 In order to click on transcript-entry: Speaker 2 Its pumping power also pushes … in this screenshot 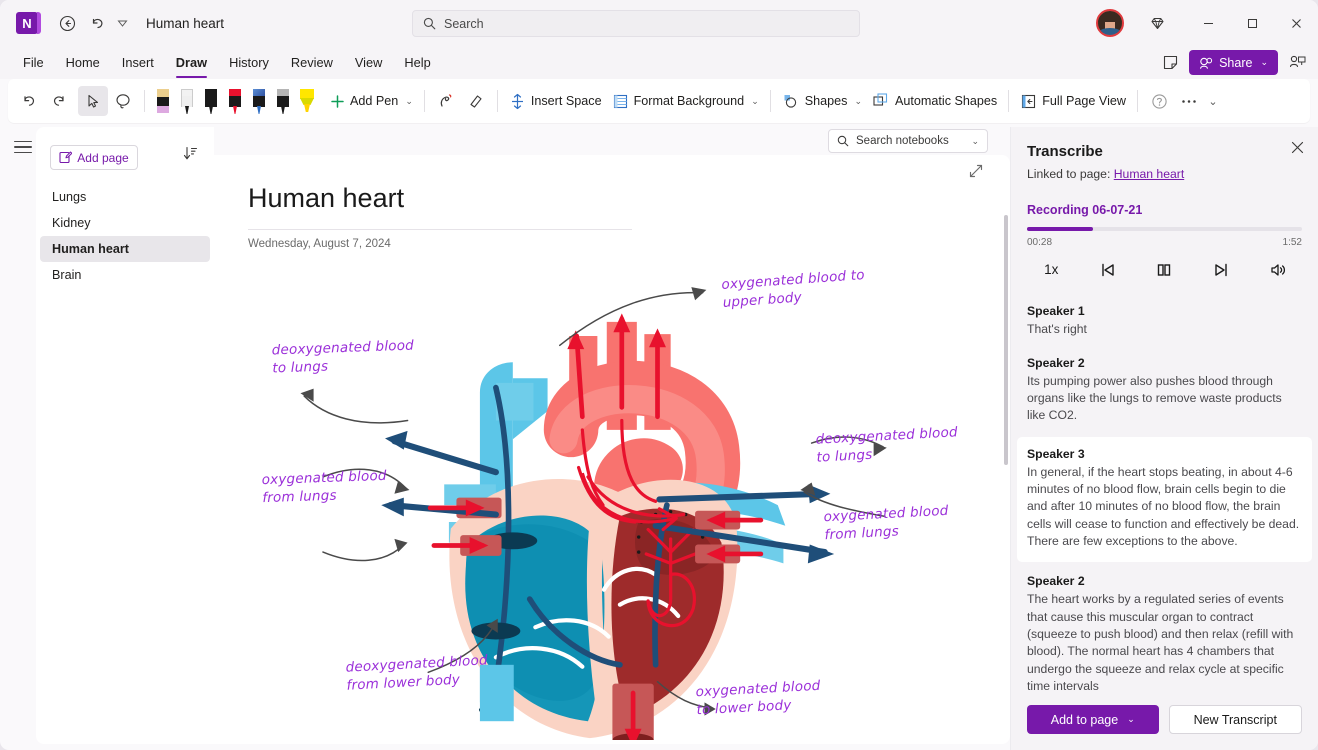, I will do `click(1164, 393)`.